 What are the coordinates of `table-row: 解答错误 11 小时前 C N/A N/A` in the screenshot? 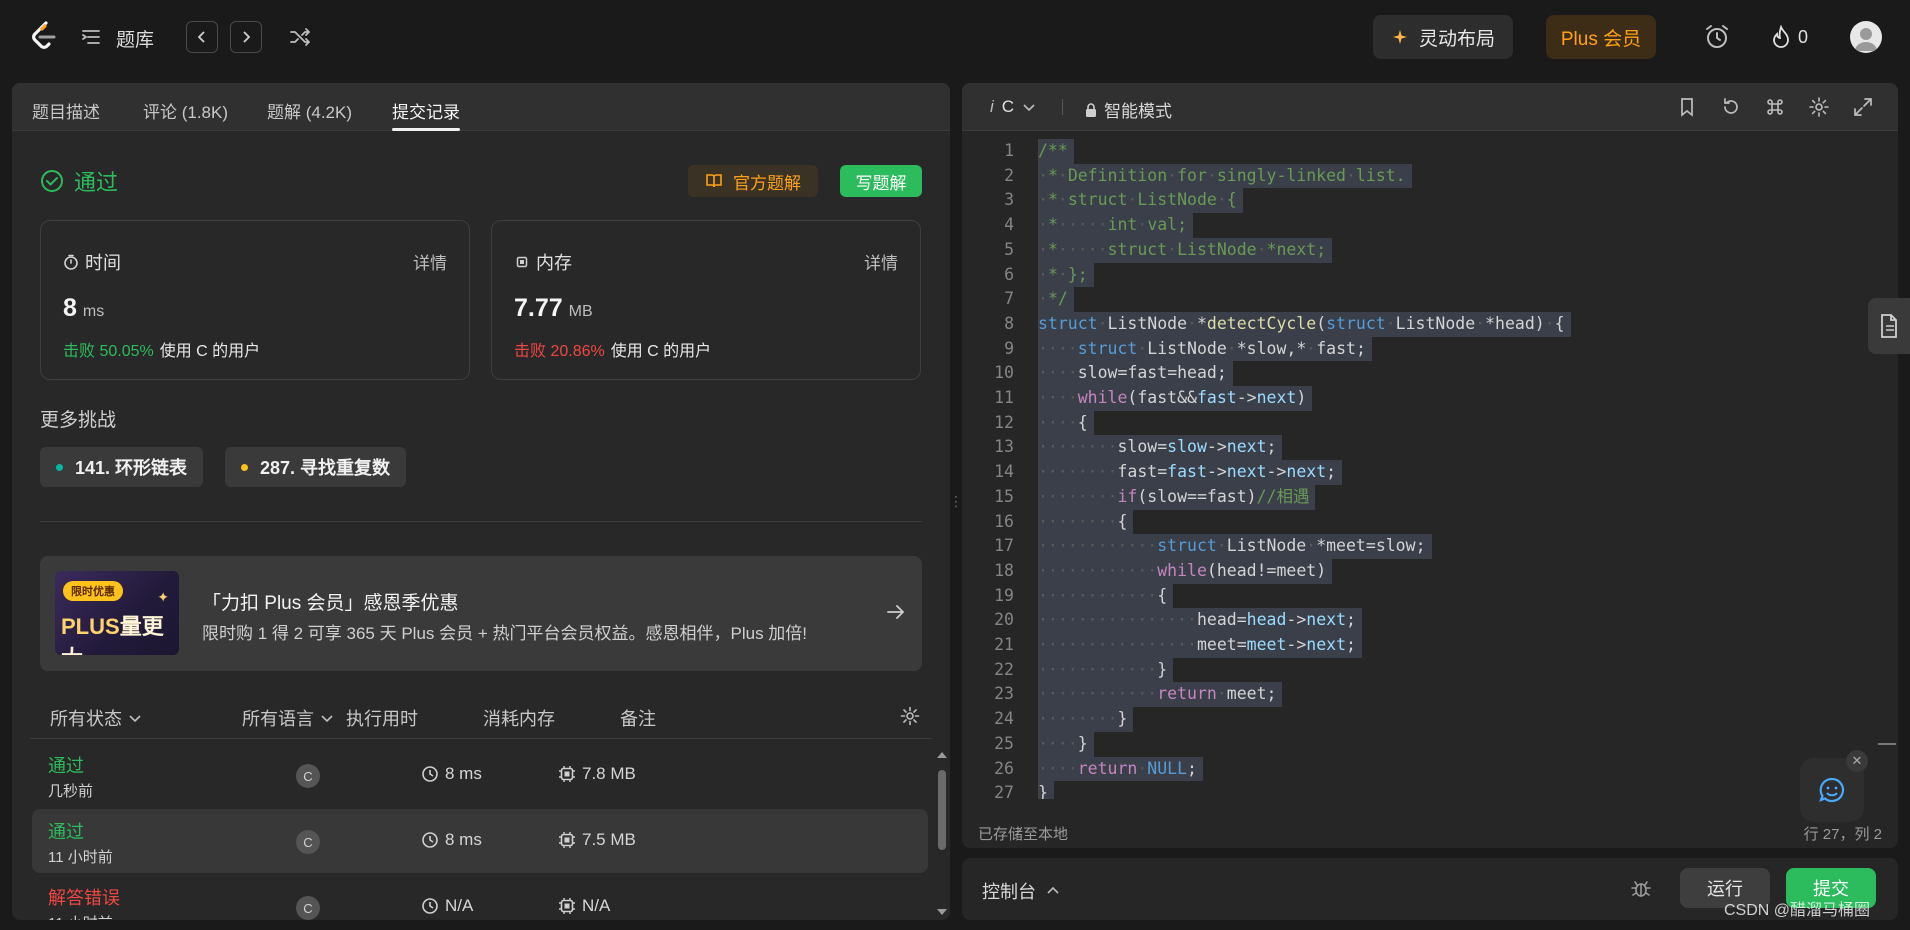 It's located at (480, 897).